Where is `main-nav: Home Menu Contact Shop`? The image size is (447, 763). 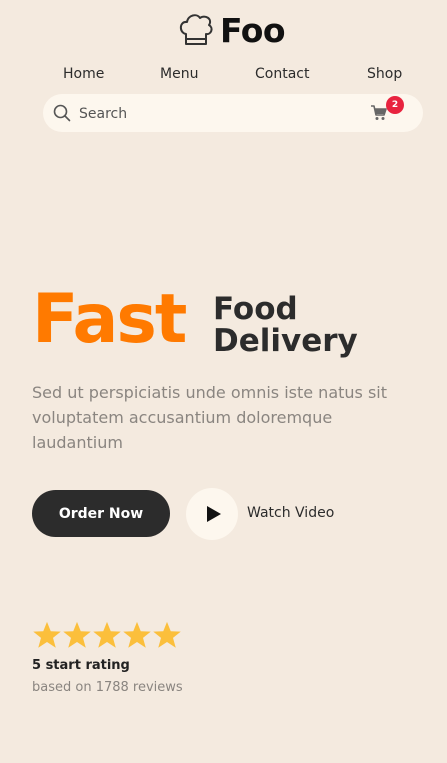
main-nav: Home Menu Contact Shop is located at coordinates (223, 76).